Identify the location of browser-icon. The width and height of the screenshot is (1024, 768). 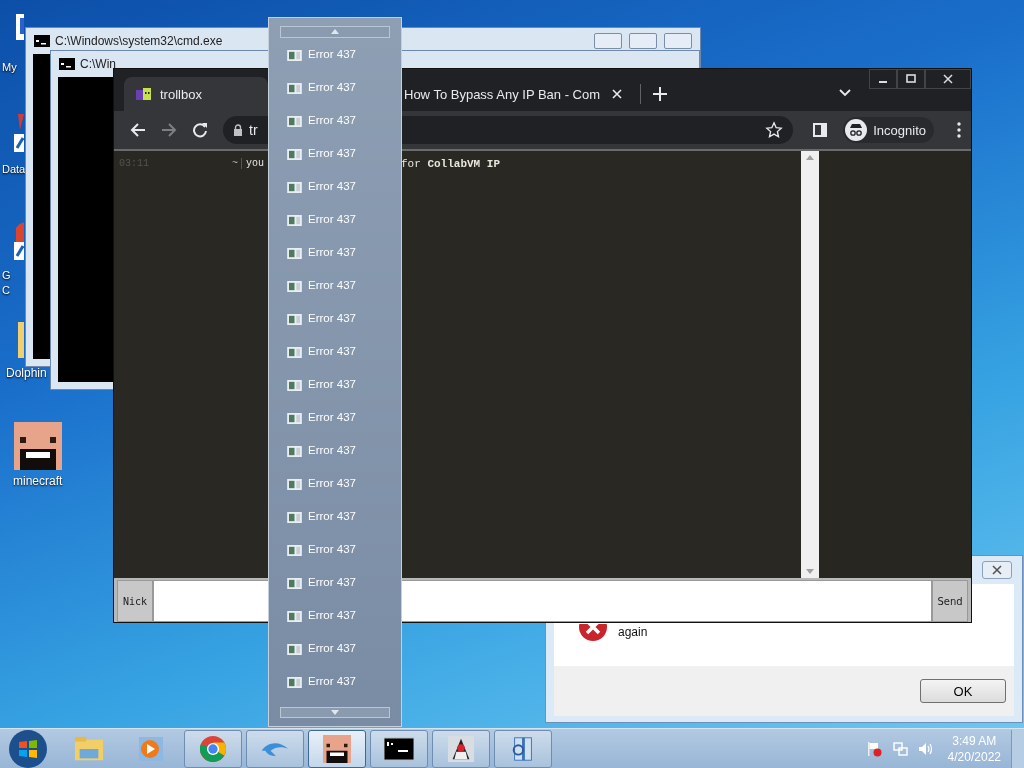
(213, 748).